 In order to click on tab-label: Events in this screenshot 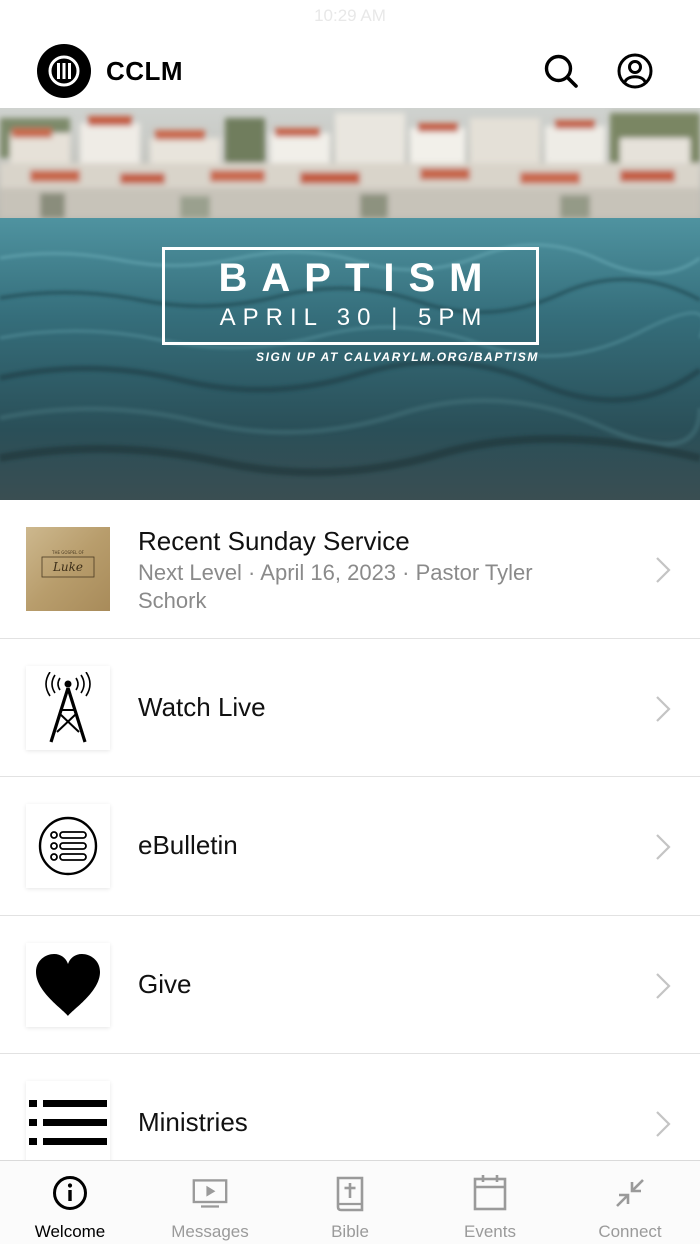, I will do `click(490, 1231)`.